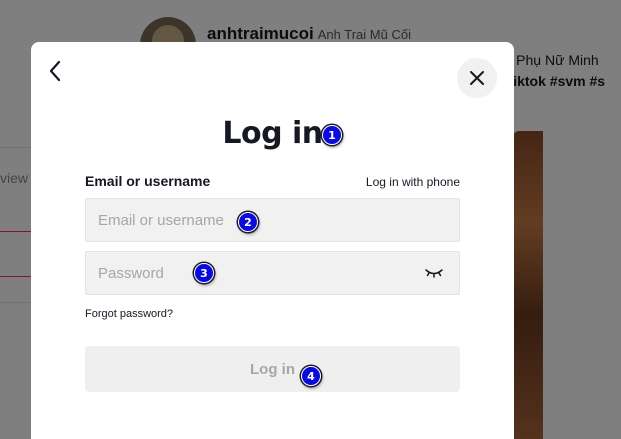 This screenshot has width=621, height=439. I want to click on password-field-container, so click(272, 273).